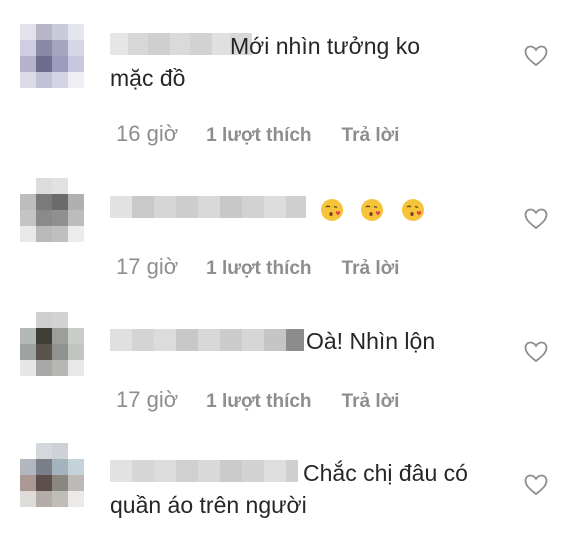  Describe the element at coordinates (371, 341) in the screenshot. I see `comment-text-line-1: Oà! Nhìn lộn` at that location.